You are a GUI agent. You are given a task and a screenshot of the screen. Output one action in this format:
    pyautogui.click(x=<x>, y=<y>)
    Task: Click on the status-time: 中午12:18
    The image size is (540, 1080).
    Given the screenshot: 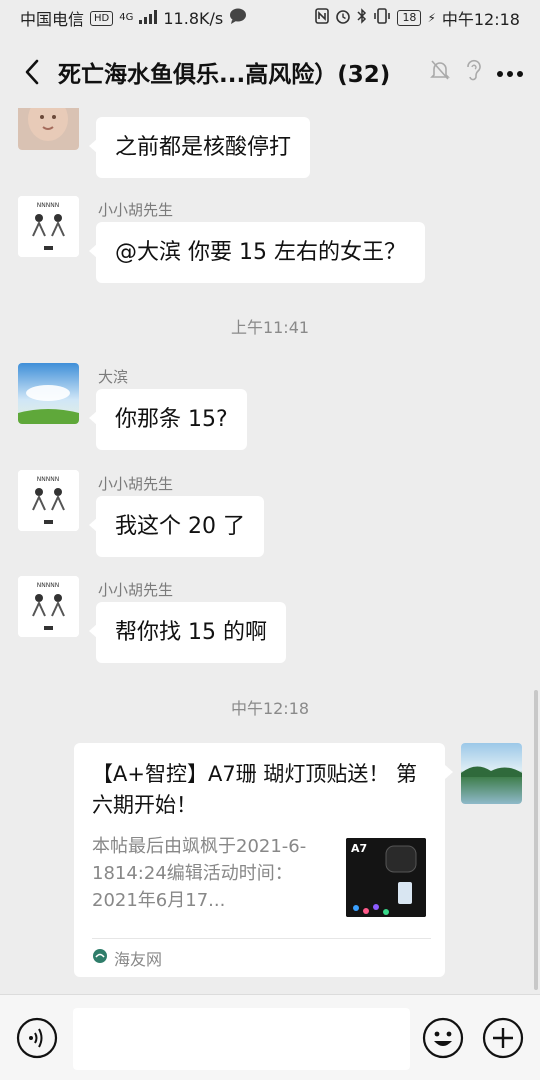 What is the action you would take?
    pyautogui.click(x=480, y=19)
    